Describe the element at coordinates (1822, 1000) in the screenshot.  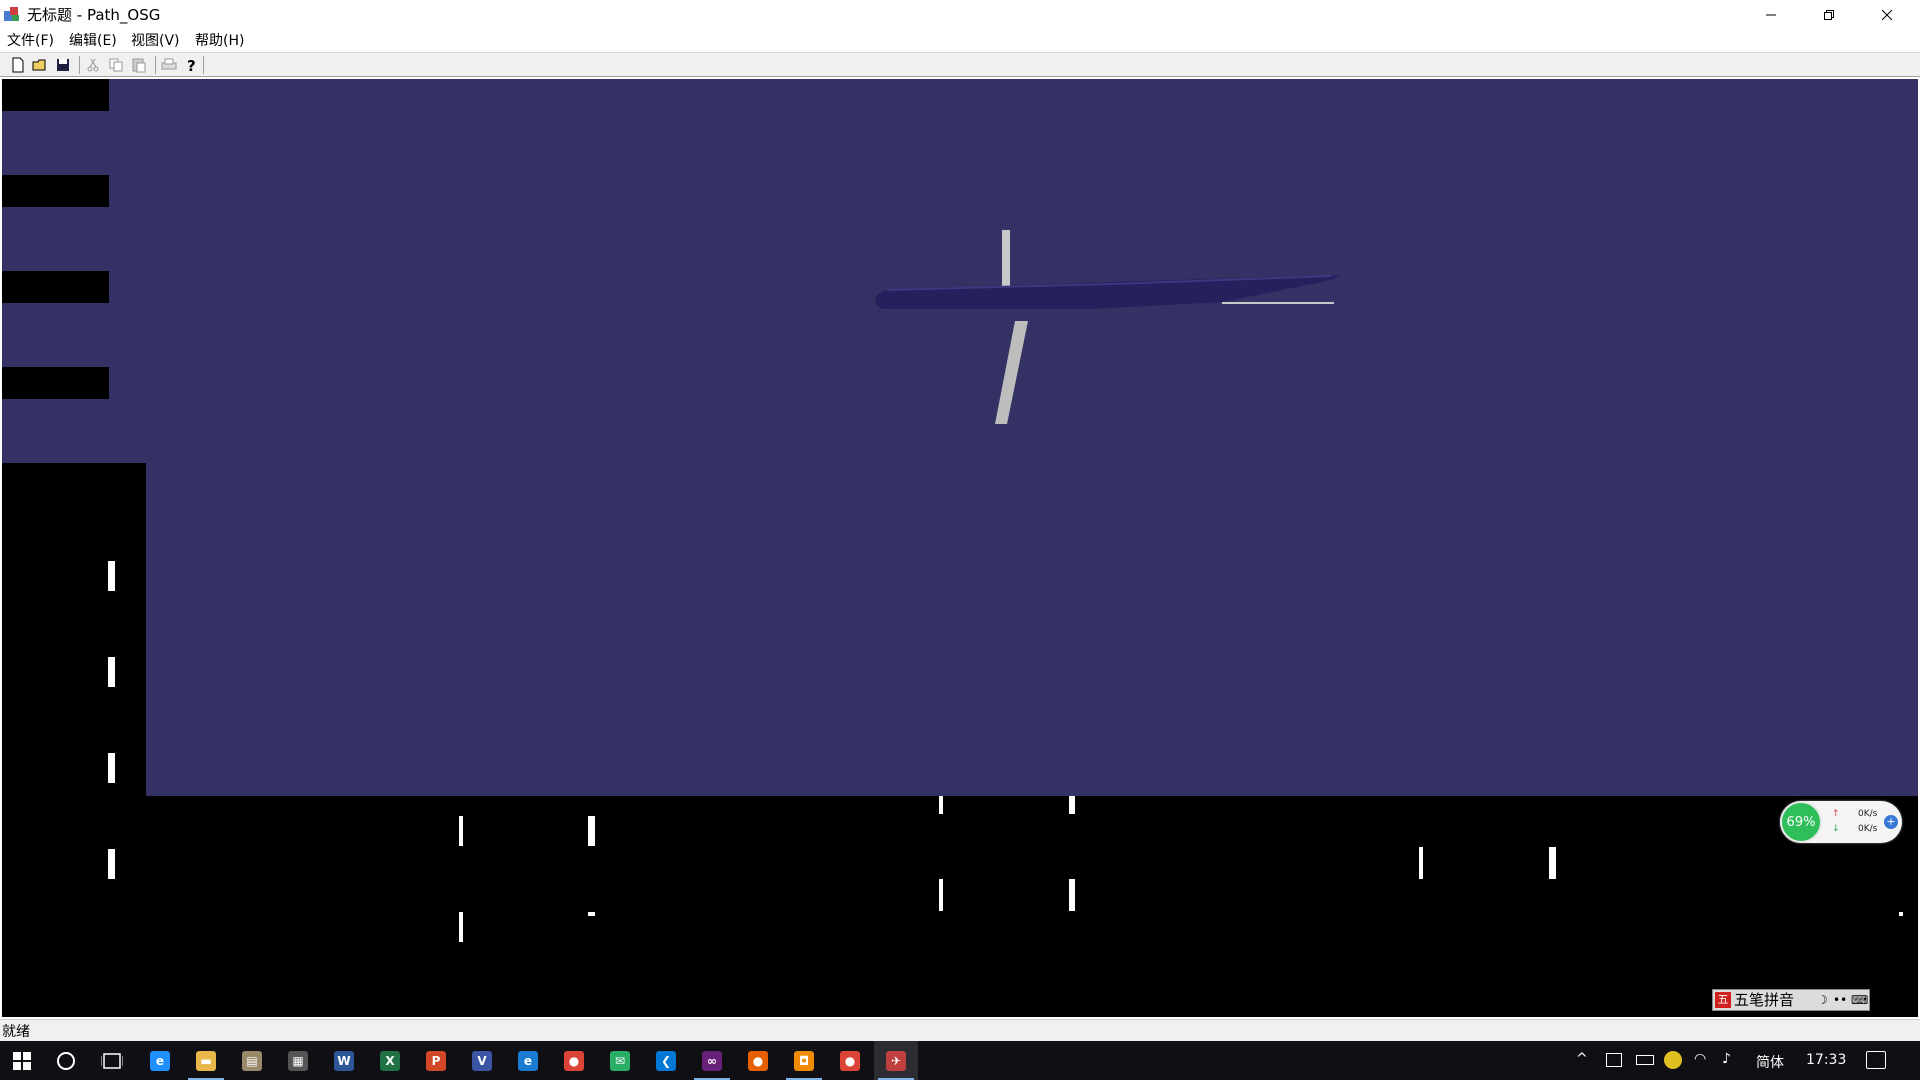
I see `moon-icon: ☽` at that location.